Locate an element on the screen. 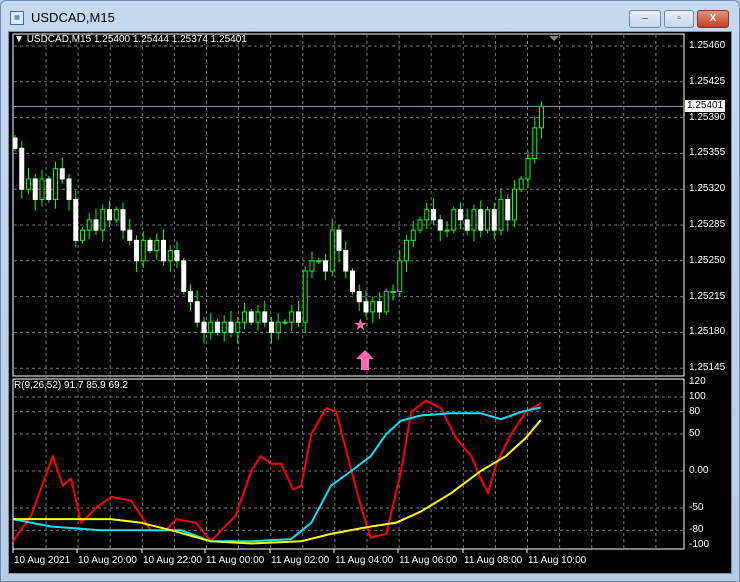 The image size is (740, 582). indicator-axis-label: -100 is located at coordinates (699, 544).